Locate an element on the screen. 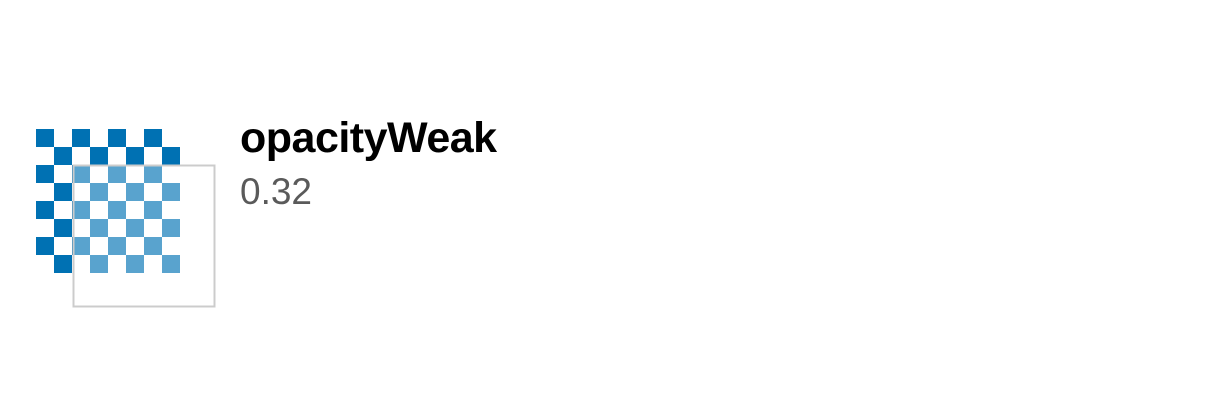  opacity-swatch-icon is located at coordinates (126, 219).